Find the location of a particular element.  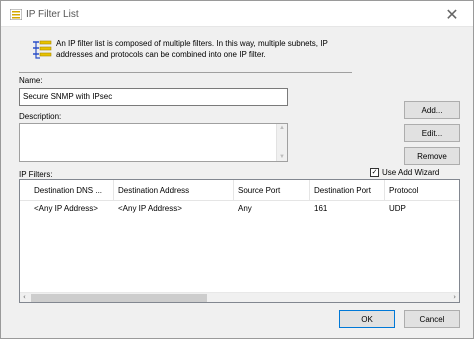

cell-source-port: Any is located at coordinates (245, 208).